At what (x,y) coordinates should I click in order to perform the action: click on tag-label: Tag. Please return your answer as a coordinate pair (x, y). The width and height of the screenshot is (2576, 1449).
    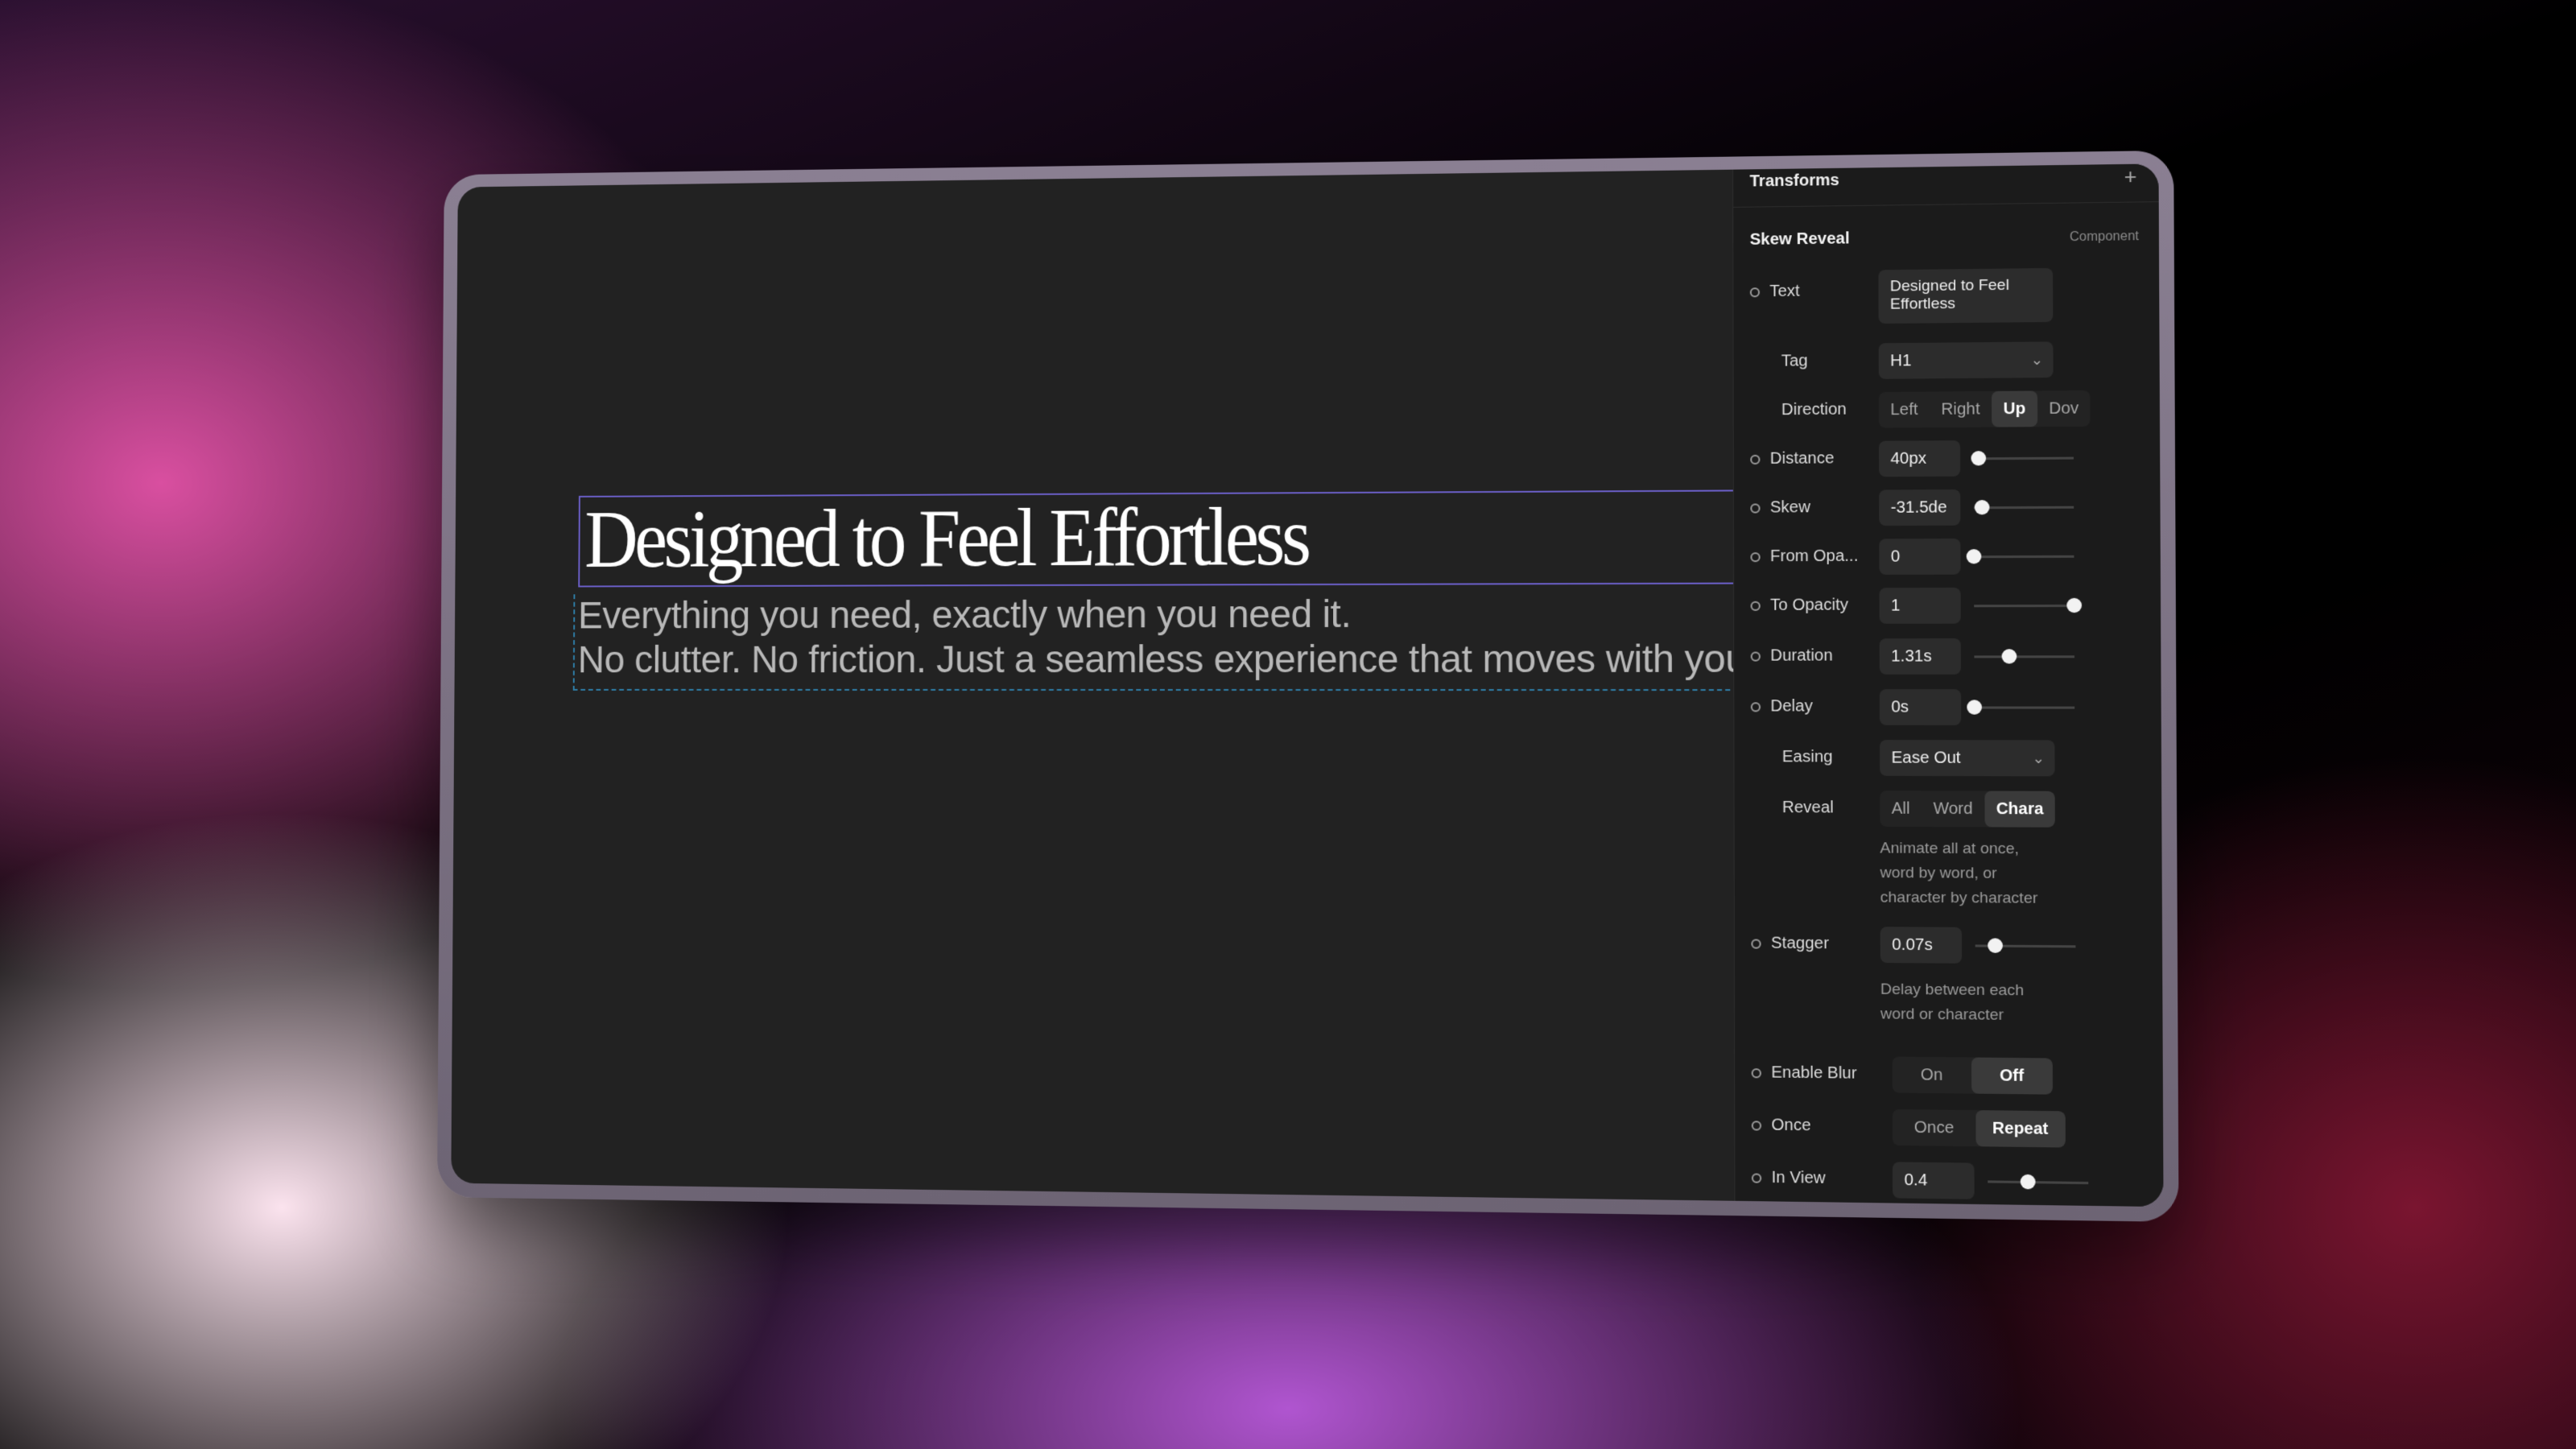
    Looking at the image, I should click on (1794, 361).